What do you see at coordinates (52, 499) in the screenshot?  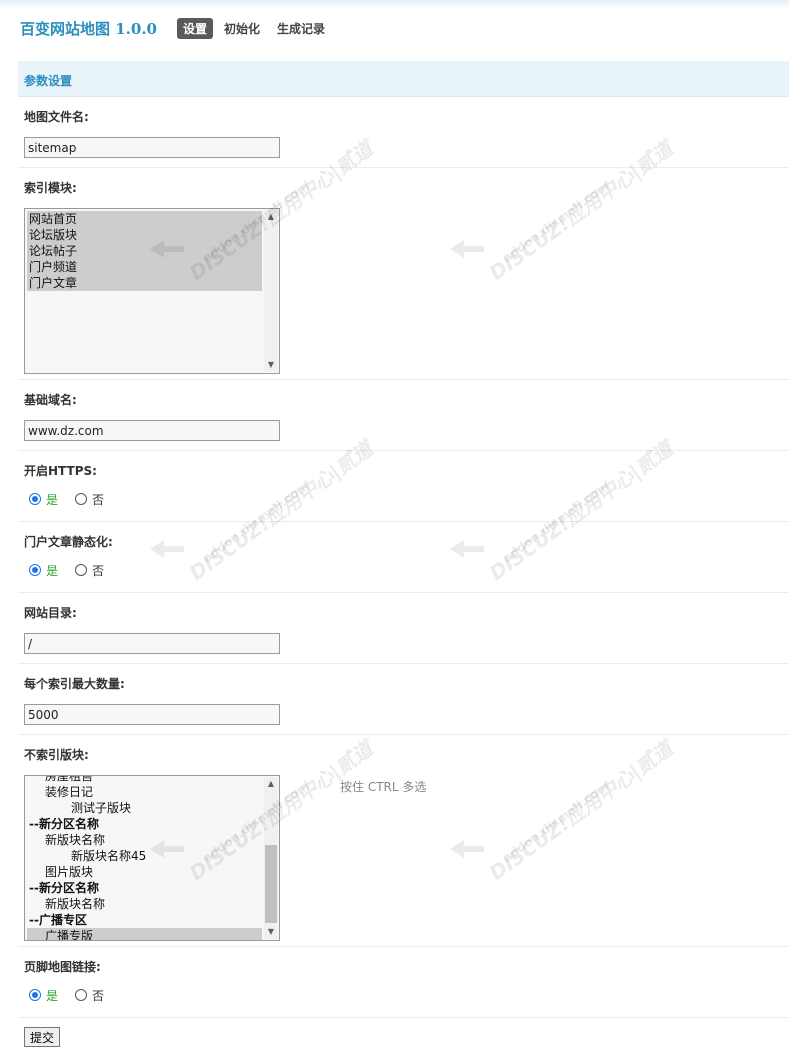 I see `https-yes-label: 是` at bounding box center [52, 499].